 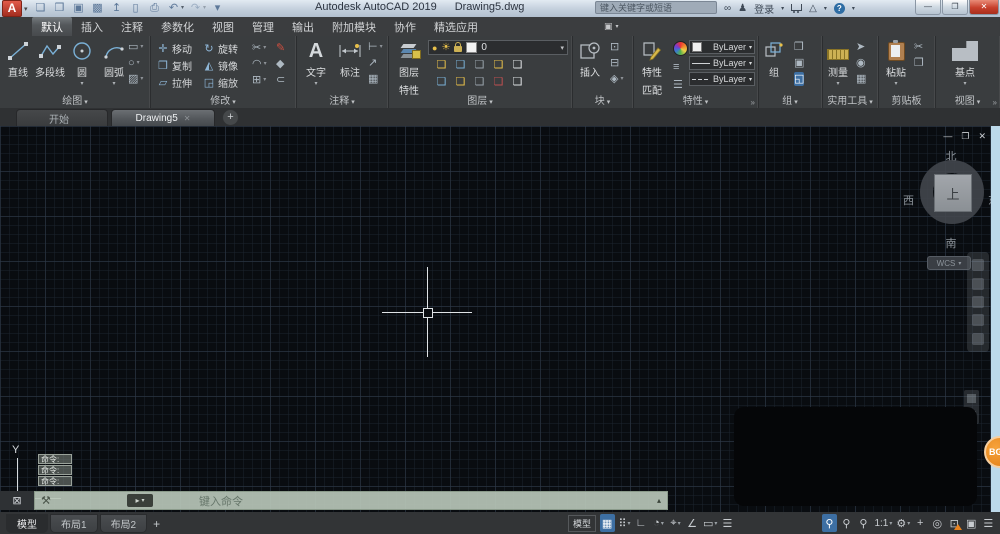 I want to click on clean-screen-icon: ▣, so click(x=971, y=523).